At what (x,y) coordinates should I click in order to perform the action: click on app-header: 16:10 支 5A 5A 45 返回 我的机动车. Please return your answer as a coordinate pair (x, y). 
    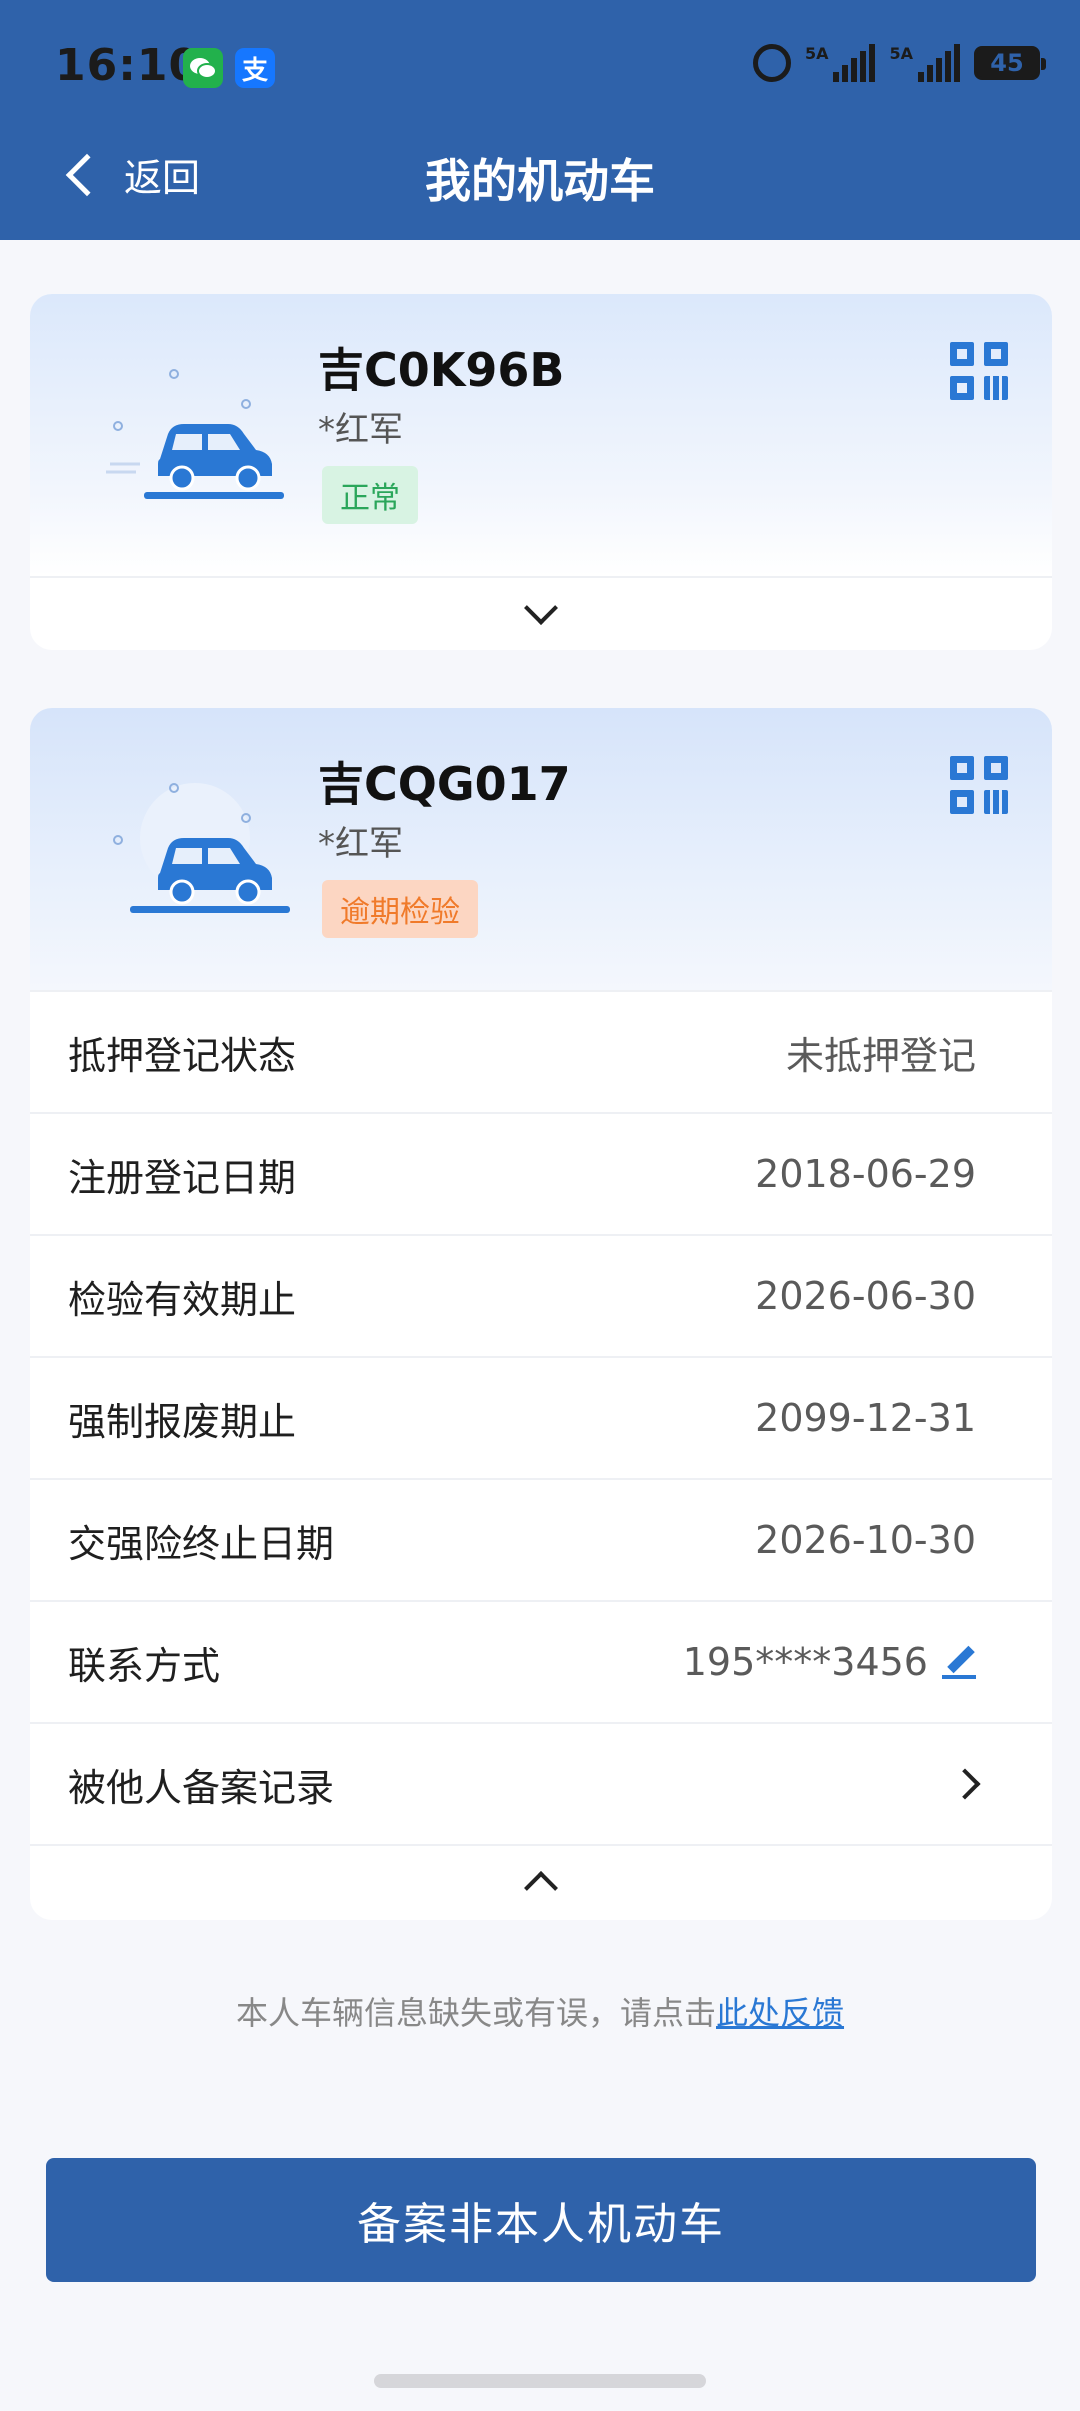
    Looking at the image, I should click on (540, 120).